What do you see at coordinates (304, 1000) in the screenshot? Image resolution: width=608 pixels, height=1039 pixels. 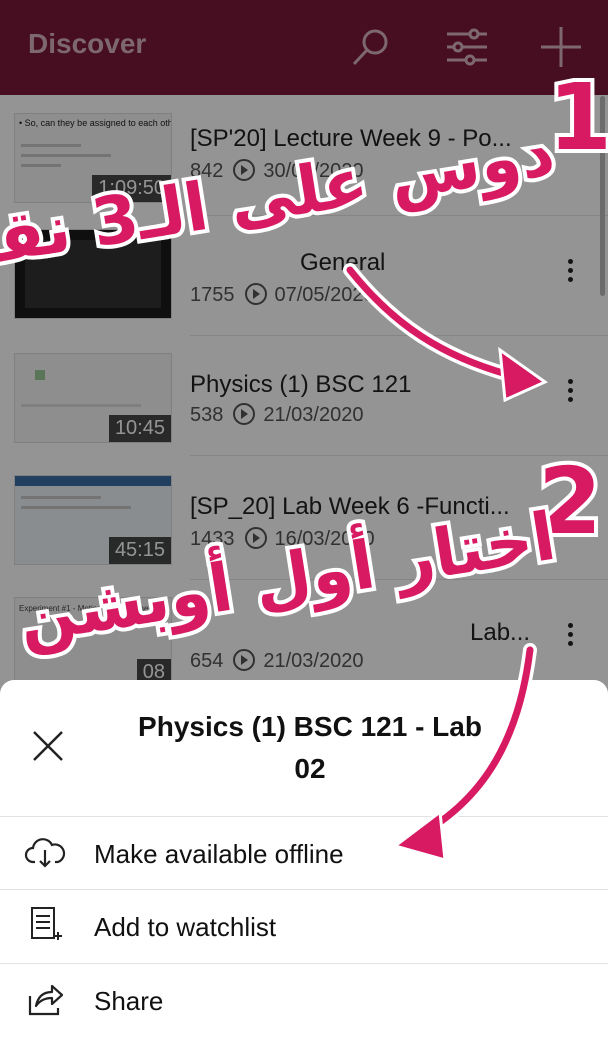 I see `share-option: Share` at bounding box center [304, 1000].